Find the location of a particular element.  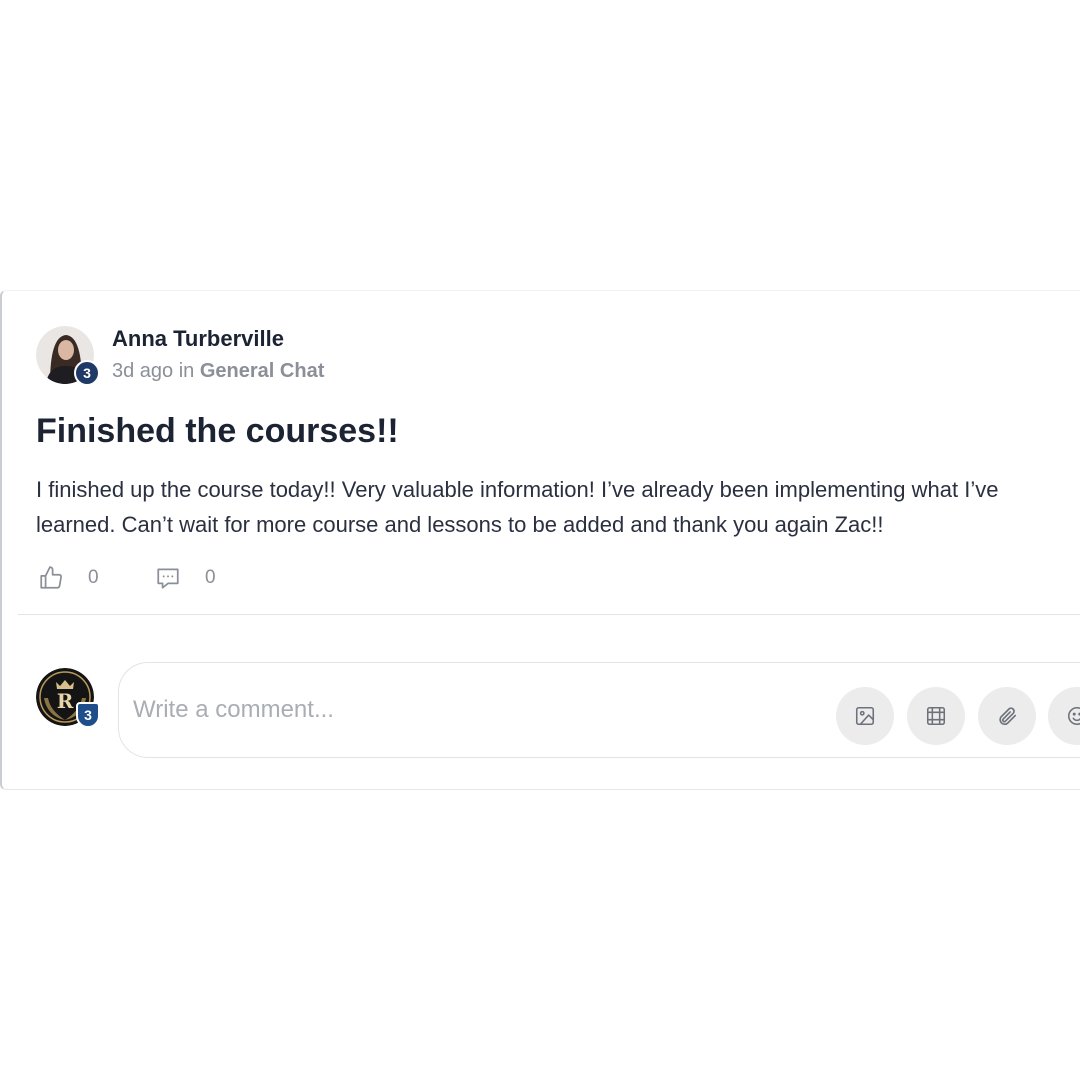

attach-file-button is located at coordinates (1007, 716).